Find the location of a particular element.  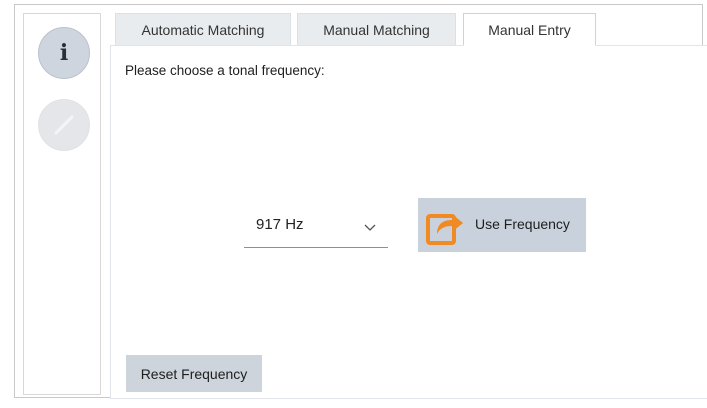

tab-label: Automatic Matching is located at coordinates (203, 29).